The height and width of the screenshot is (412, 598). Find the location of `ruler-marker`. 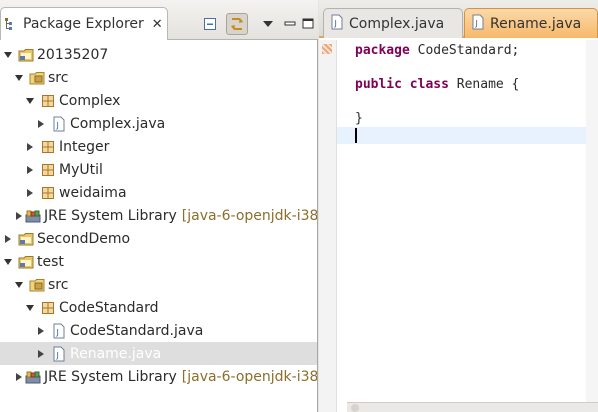

ruler-marker is located at coordinates (327, 49).